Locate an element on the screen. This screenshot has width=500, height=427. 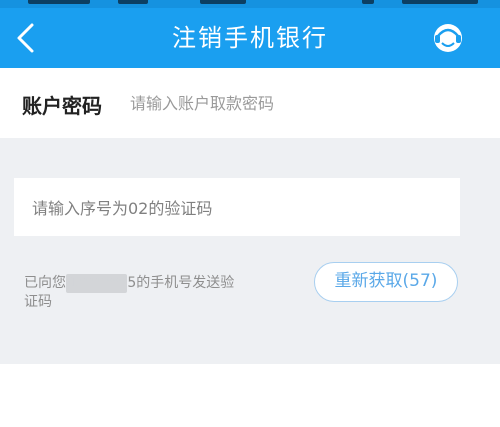
status-bar is located at coordinates (250, 4).